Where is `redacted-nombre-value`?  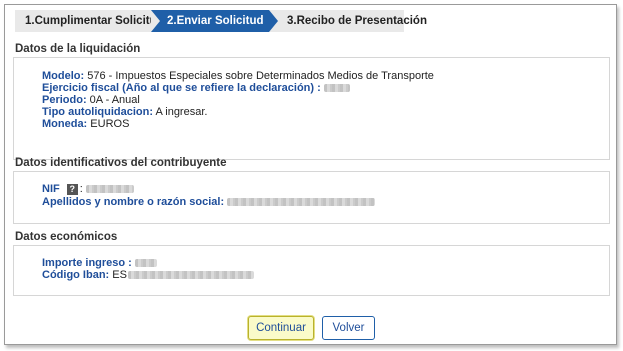 redacted-nombre-value is located at coordinates (301, 202).